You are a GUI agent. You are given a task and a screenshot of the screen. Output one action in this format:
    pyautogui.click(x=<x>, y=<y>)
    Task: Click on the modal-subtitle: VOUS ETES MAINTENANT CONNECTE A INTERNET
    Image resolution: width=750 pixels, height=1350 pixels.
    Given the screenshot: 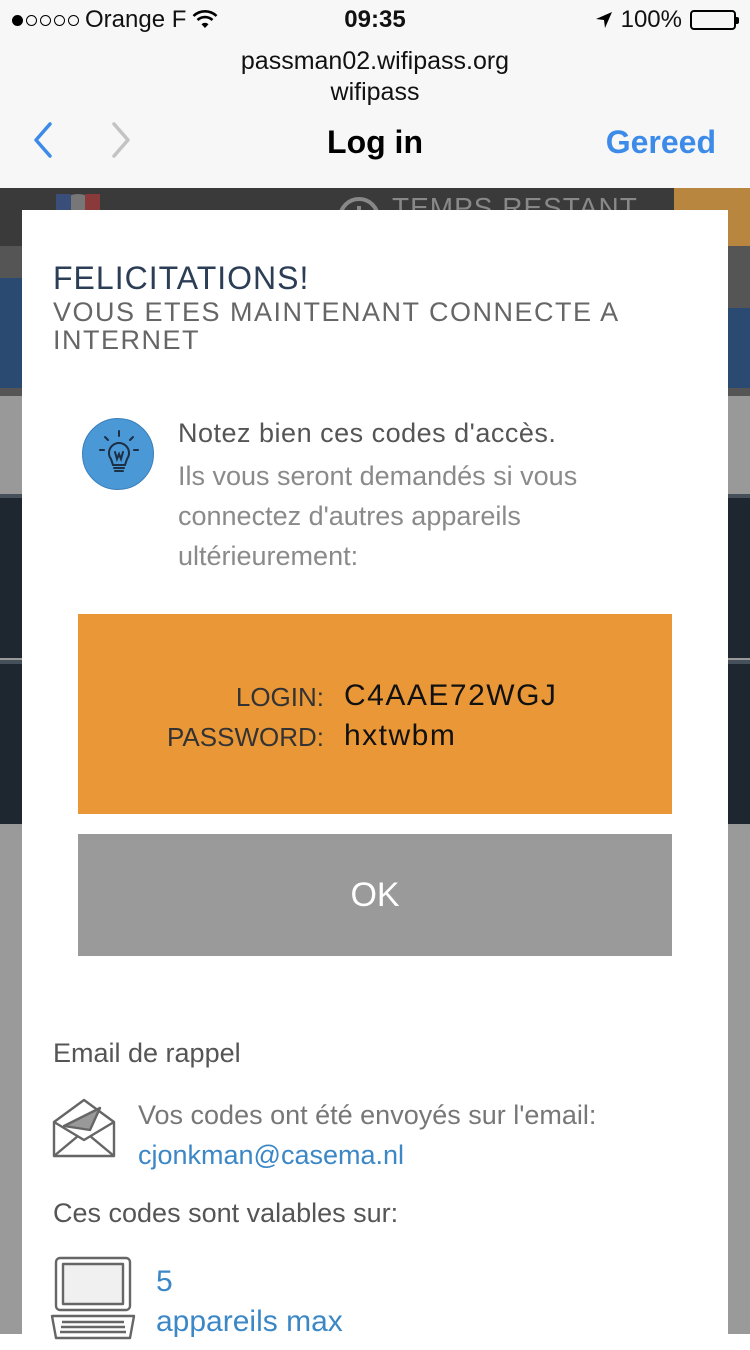 What is the action you would take?
    pyautogui.click(x=336, y=326)
    